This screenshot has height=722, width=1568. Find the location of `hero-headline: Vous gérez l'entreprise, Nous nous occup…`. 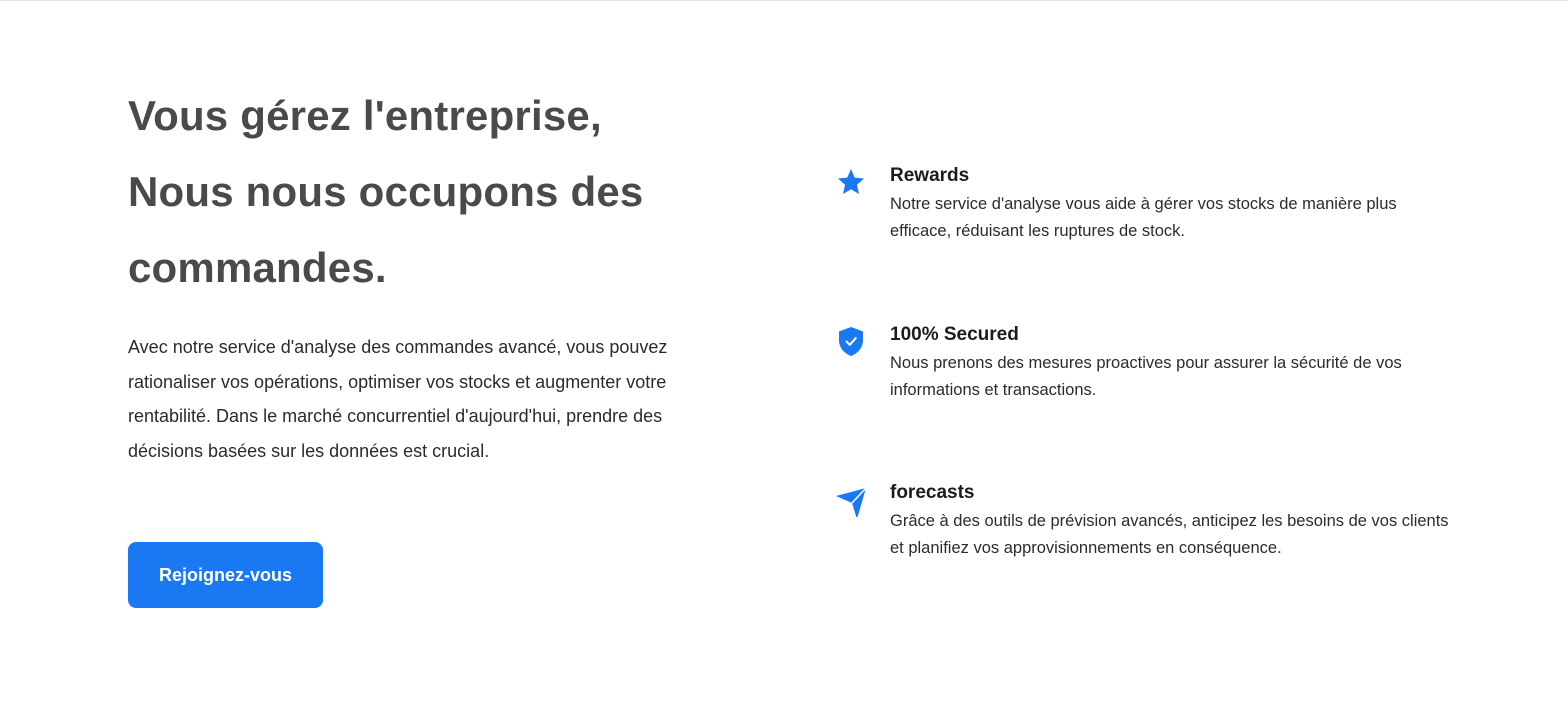

hero-headline: Vous gérez l'entreprise, Nous nous occup… is located at coordinates (408, 192).